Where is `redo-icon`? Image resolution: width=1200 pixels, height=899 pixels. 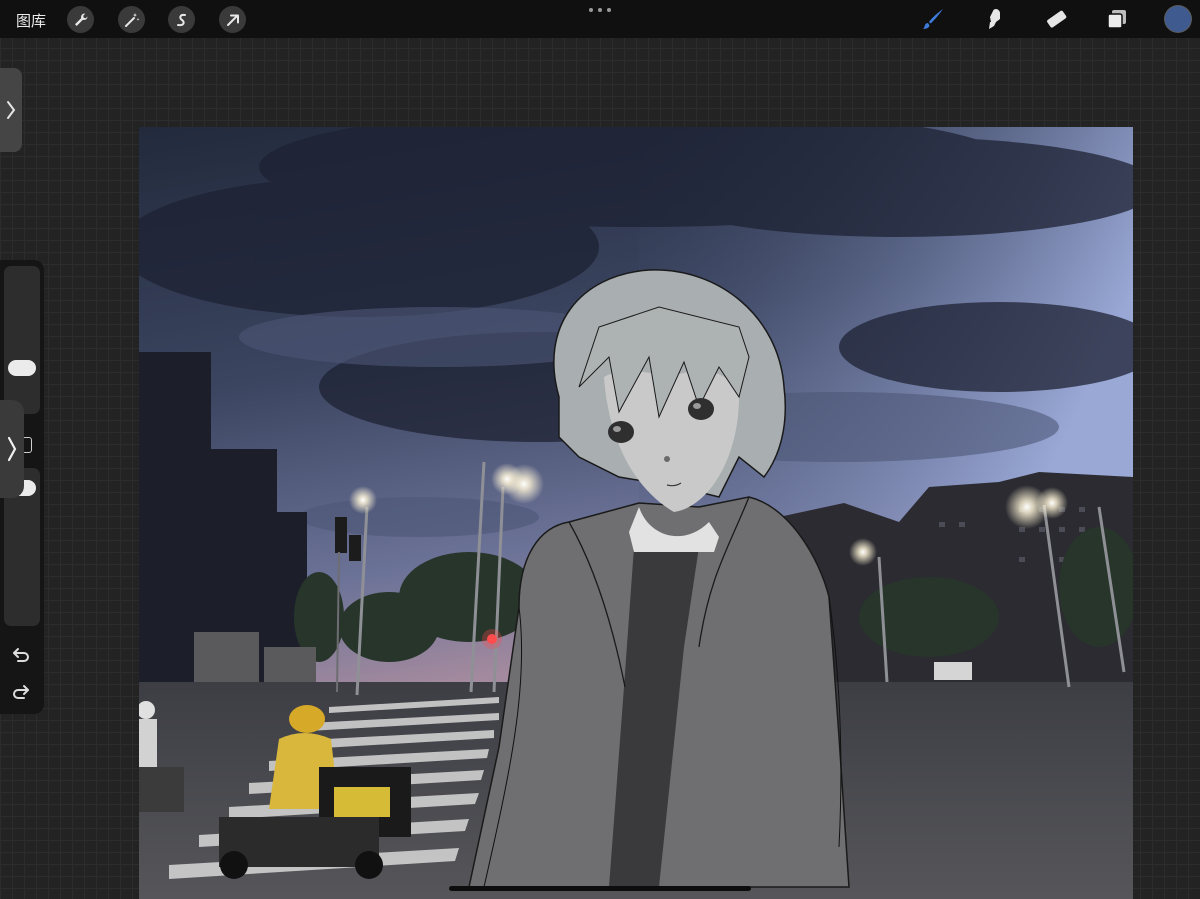
redo-icon is located at coordinates (21, 692).